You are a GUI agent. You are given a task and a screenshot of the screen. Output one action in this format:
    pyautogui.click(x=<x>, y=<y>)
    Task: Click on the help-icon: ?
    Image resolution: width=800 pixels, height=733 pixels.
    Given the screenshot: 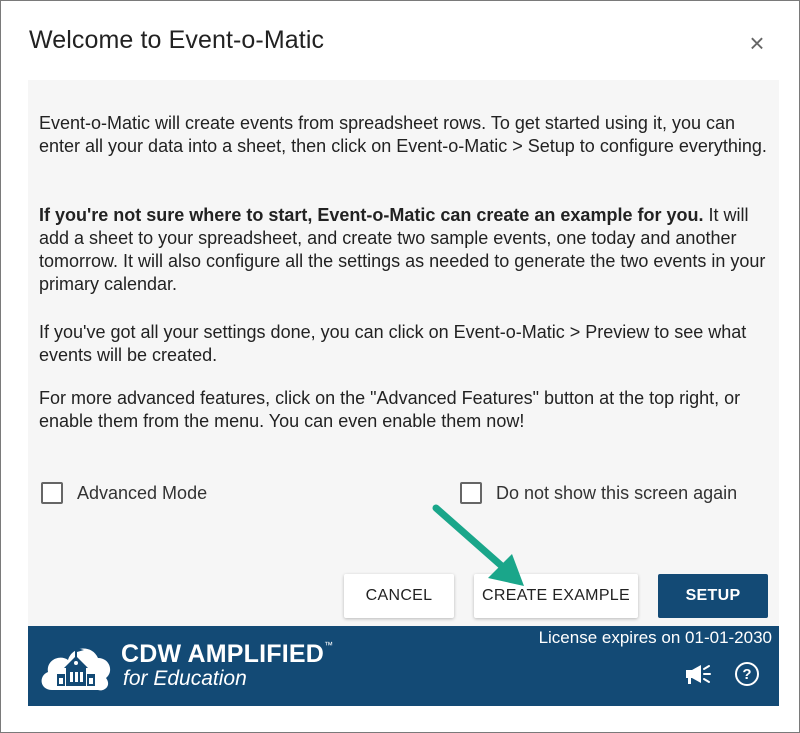 What is the action you would take?
    pyautogui.click(x=747, y=674)
    